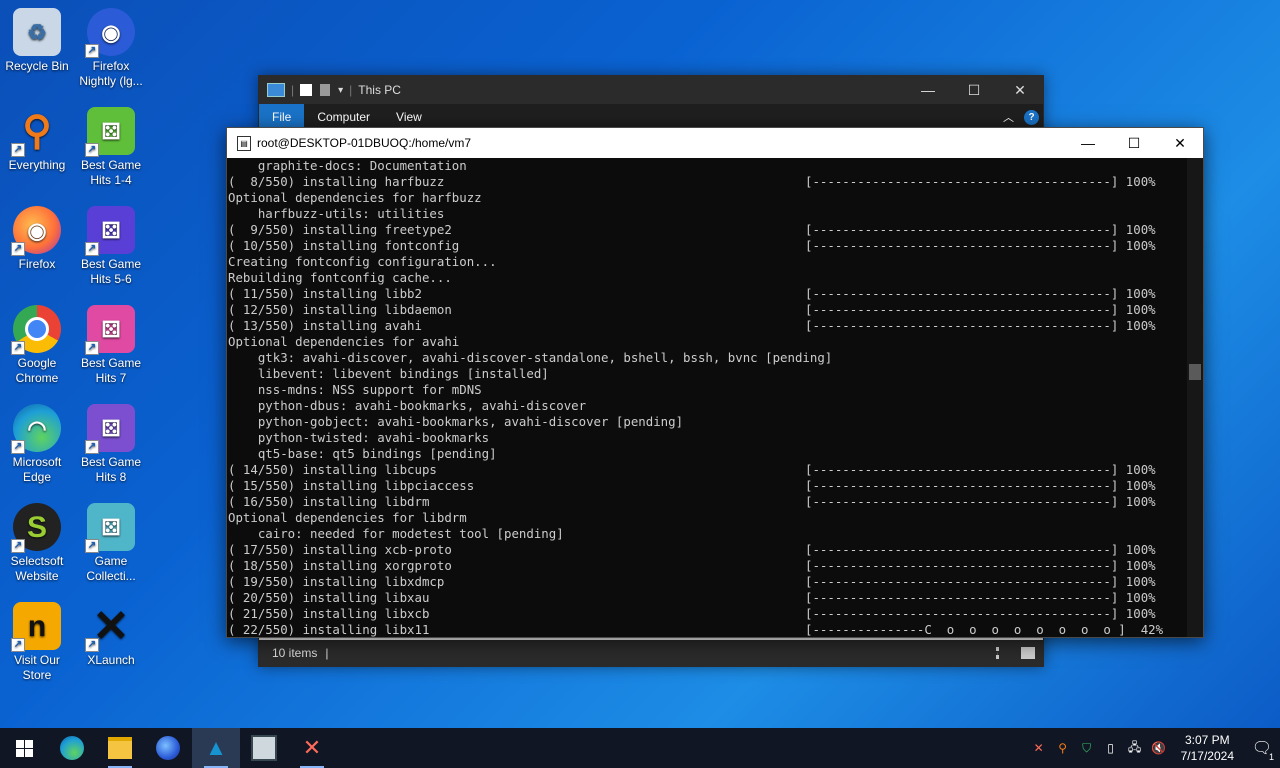 The width and height of the screenshot is (1280, 768). Describe the element at coordinates (37, 469) in the screenshot. I see `desktop-icon-label: Microsoft Edge` at that location.